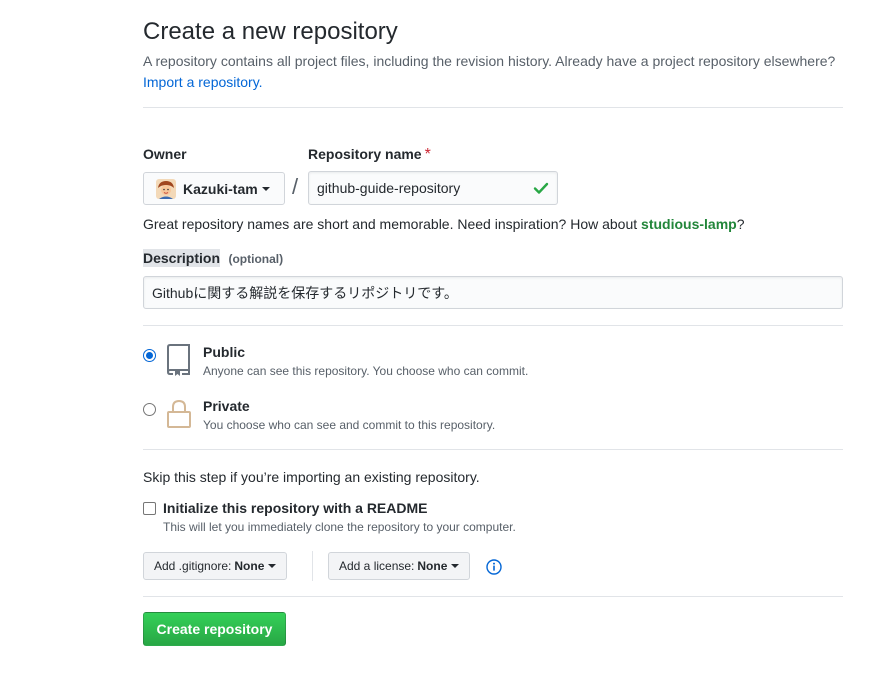 The width and height of the screenshot is (884, 677). What do you see at coordinates (226, 406) in the screenshot?
I see `private-option-title: Private` at bounding box center [226, 406].